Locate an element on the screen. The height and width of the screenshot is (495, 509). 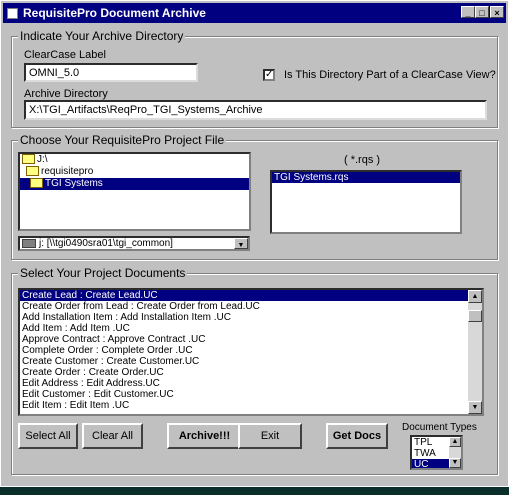
drive-value: j: [\\tgi0490sra01\tgi_common] is located at coordinates (106, 243).